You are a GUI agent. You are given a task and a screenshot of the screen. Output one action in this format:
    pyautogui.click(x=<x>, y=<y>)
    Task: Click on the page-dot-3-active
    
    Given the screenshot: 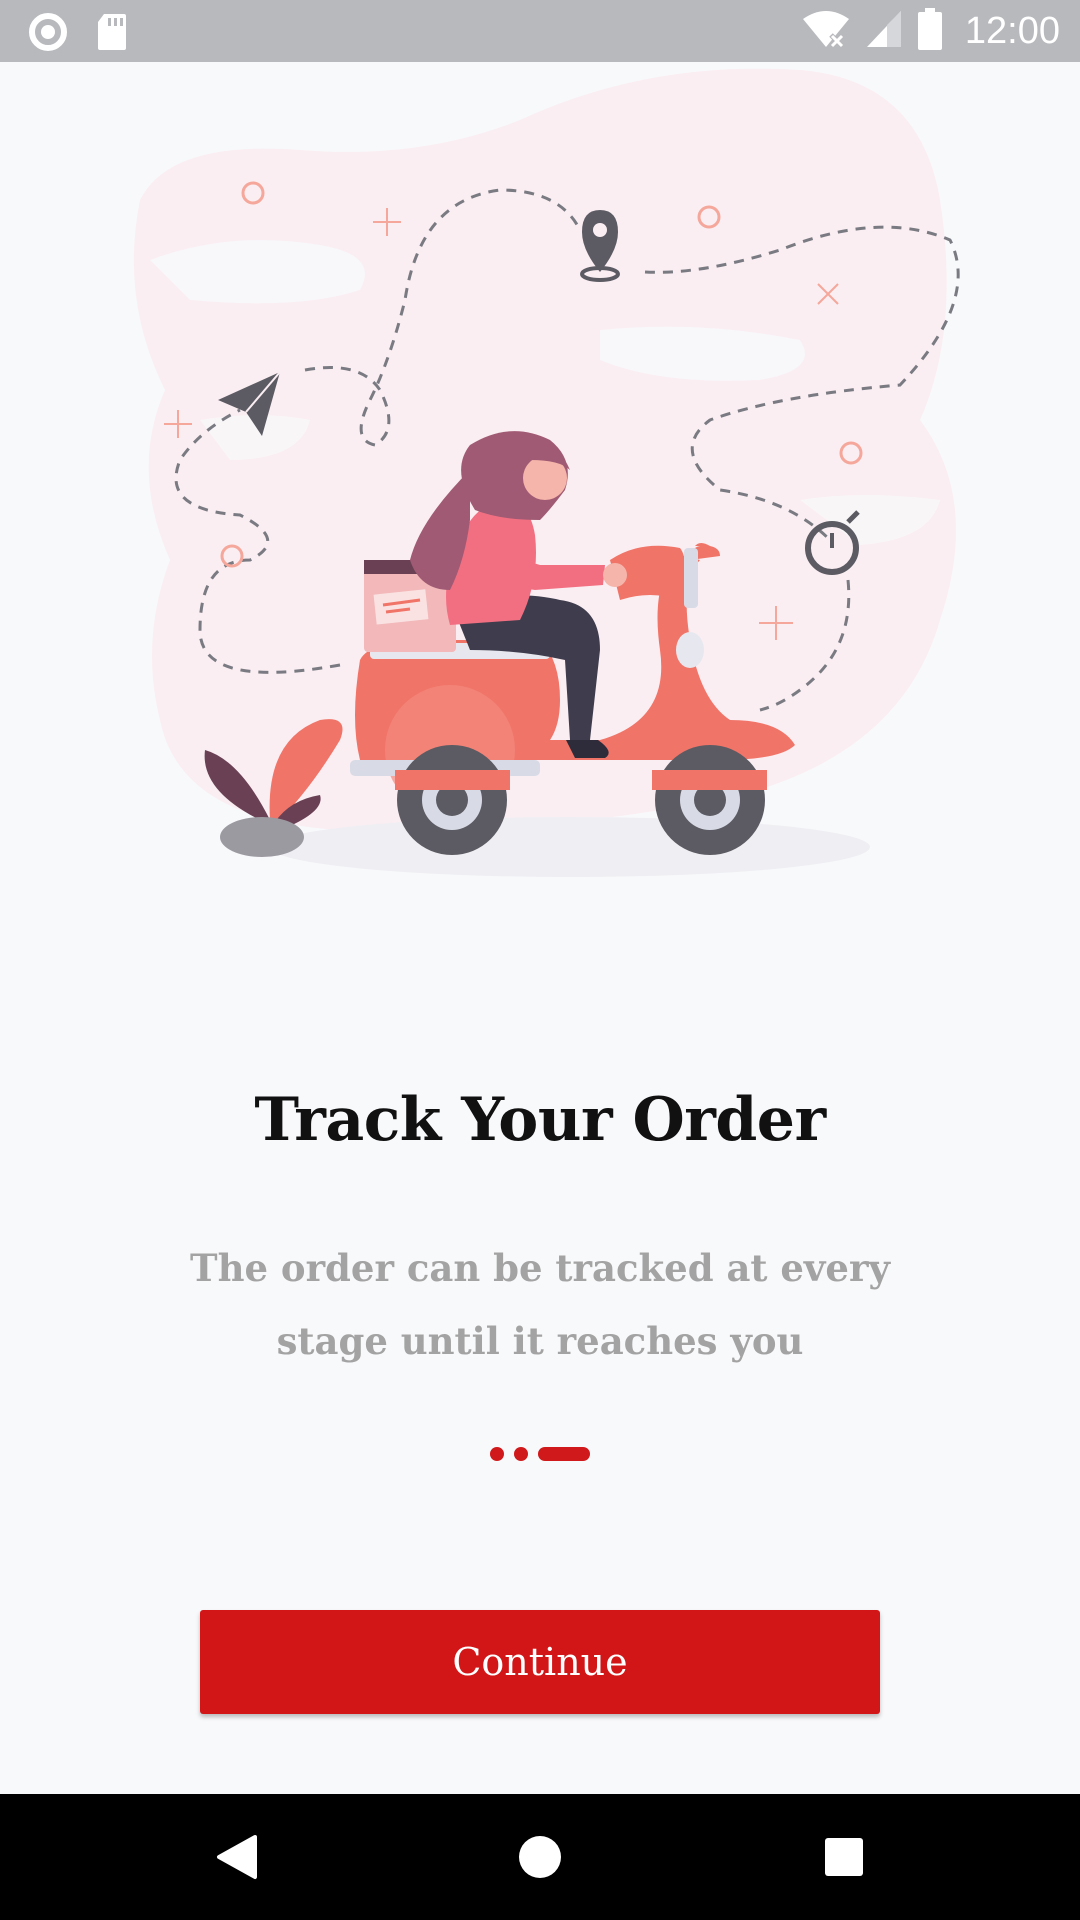 What is the action you would take?
    pyautogui.click(x=564, y=1454)
    